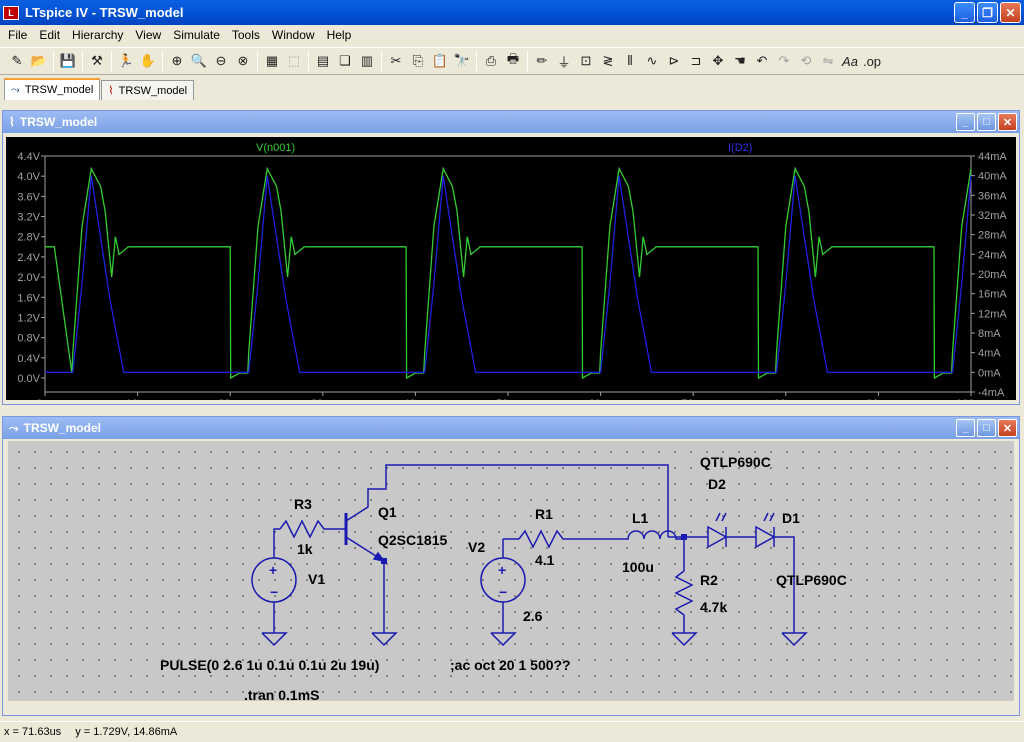 This screenshot has width=1024, height=742. I want to click on halt-icon: ✋, so click(148, 61).